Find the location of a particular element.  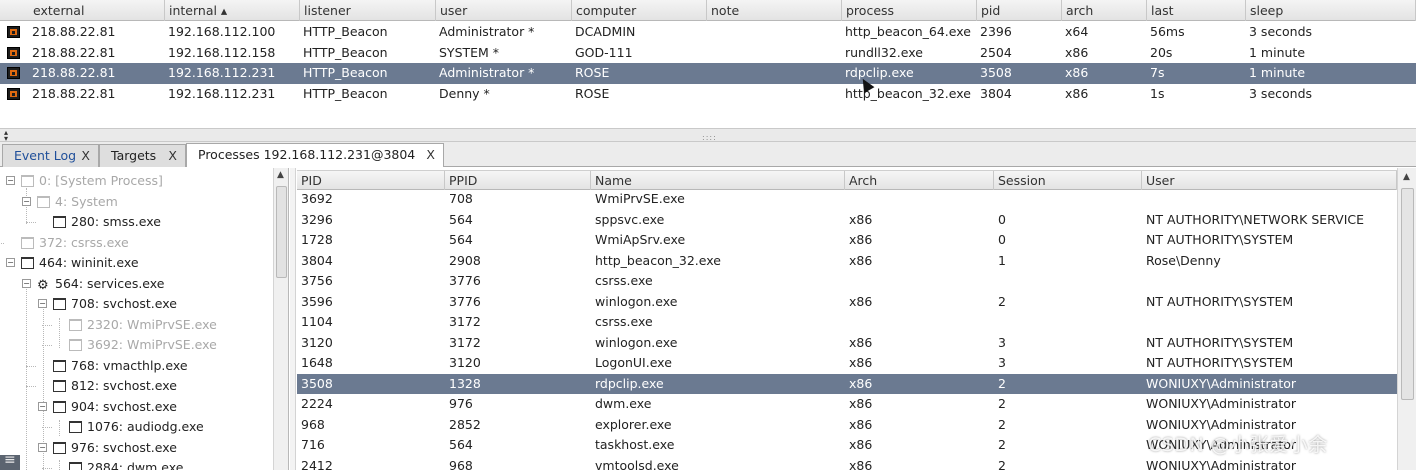

process-cell-pid: 1728 is located at coordinates (317, 239).